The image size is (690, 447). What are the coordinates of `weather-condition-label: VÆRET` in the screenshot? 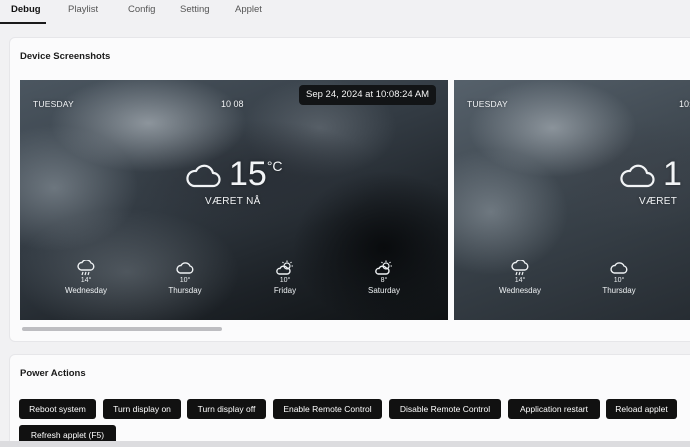 It's located at (658, 201).